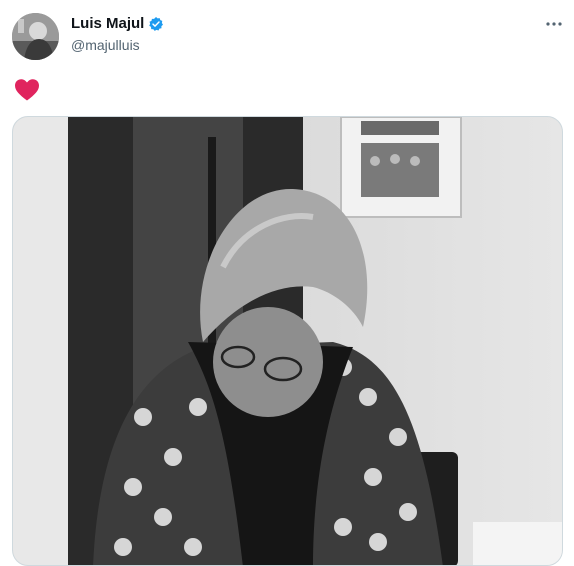  I want to click on author-name-row: Luis Majul, so click(117, 23).